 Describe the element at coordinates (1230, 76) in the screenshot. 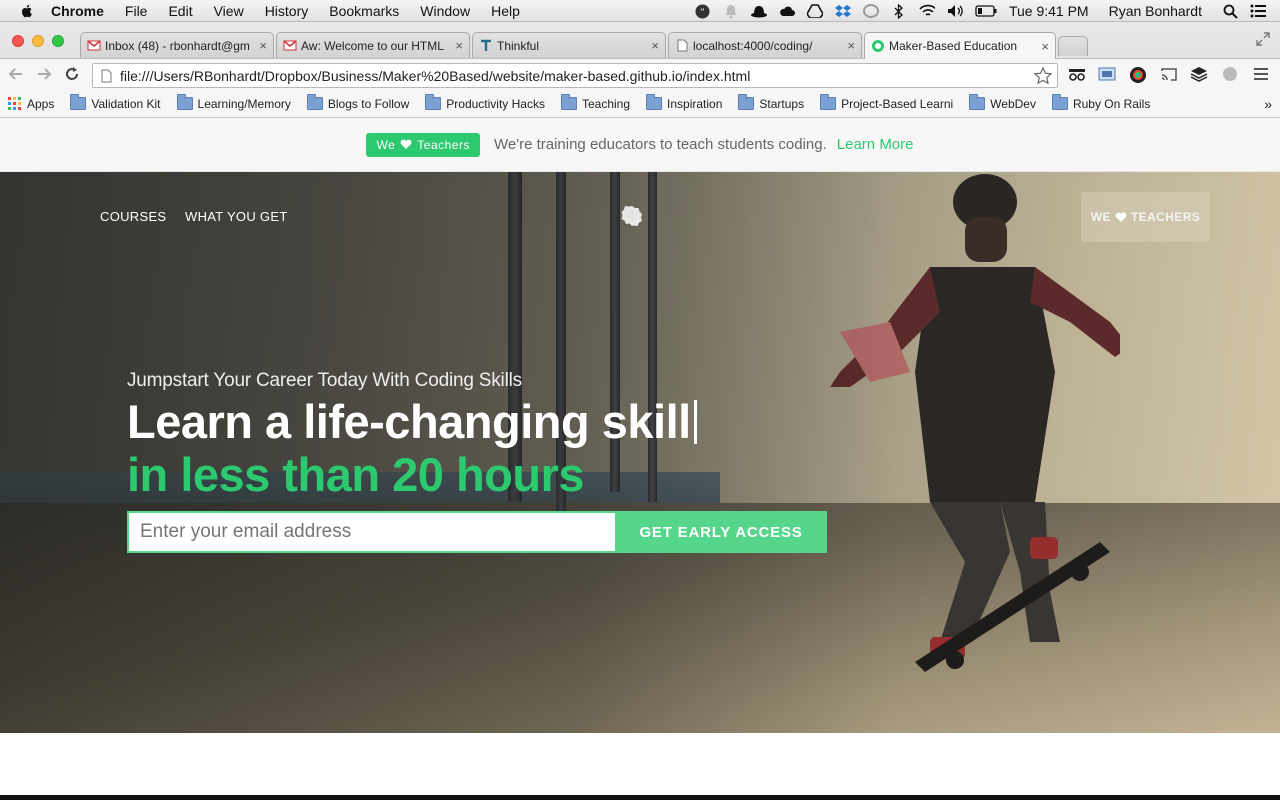

I see `evernote-extension-icon` at that location.